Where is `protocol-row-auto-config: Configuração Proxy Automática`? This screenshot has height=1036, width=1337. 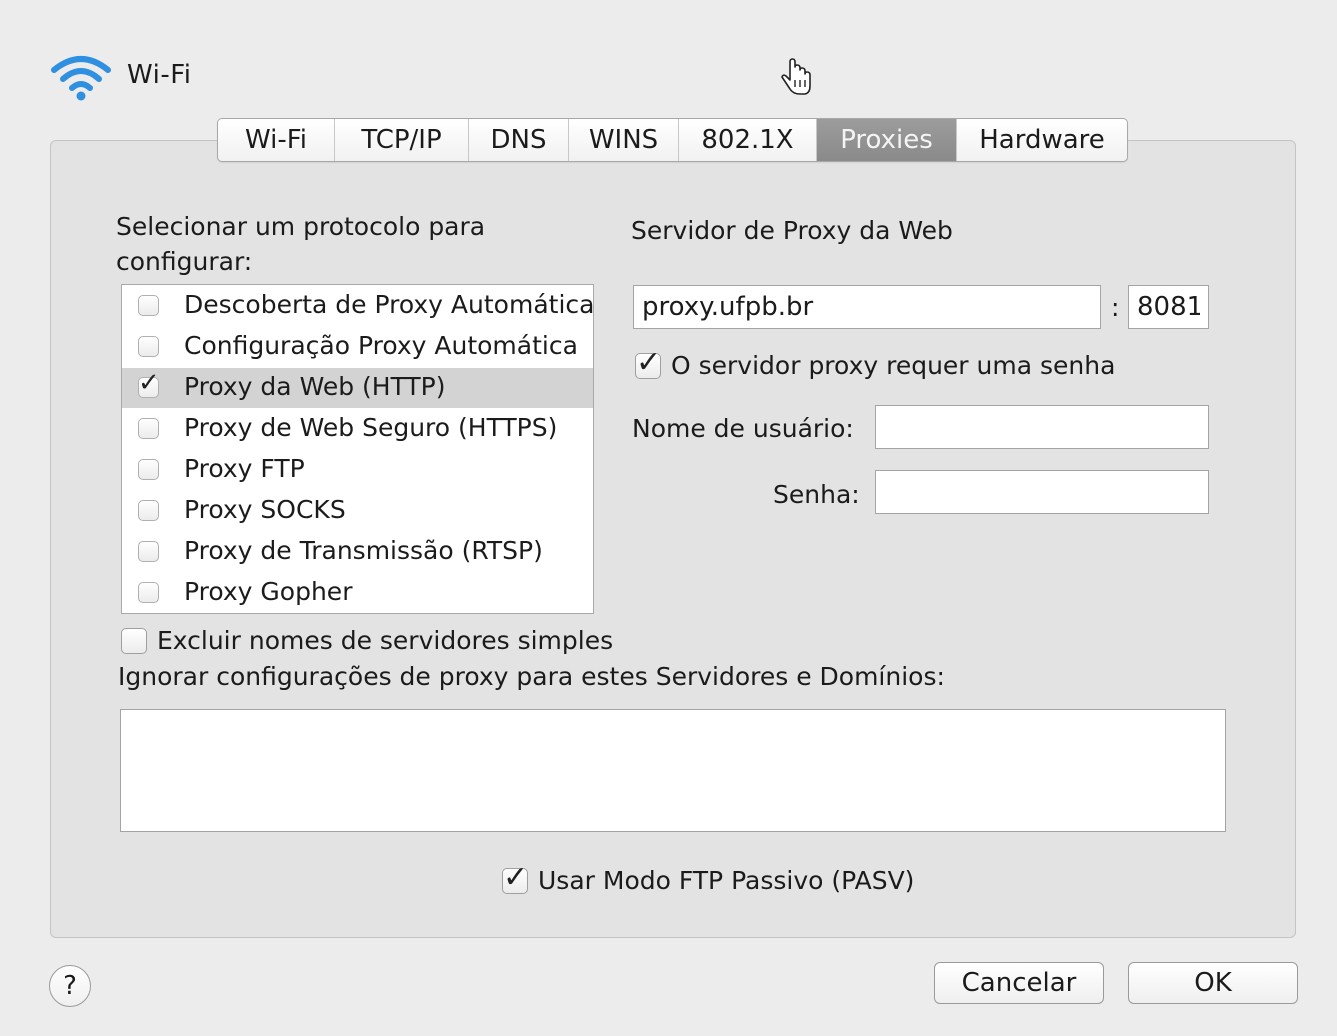 protocol-row-auto-config: Configuração Proxy Automática is located at coordinates (357, 347).